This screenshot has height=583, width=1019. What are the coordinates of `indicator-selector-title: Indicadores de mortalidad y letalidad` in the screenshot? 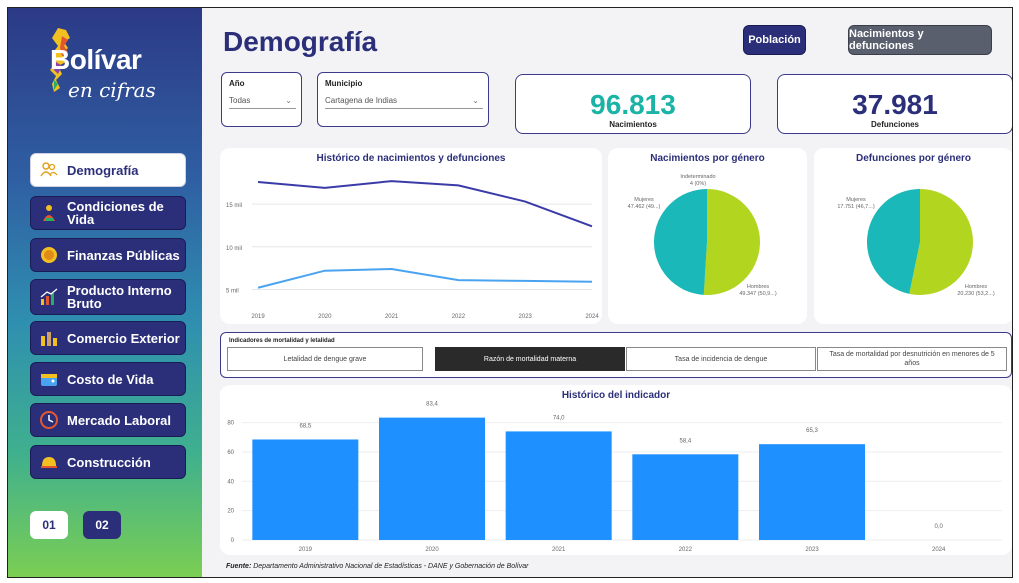 It's located at (282, 341).